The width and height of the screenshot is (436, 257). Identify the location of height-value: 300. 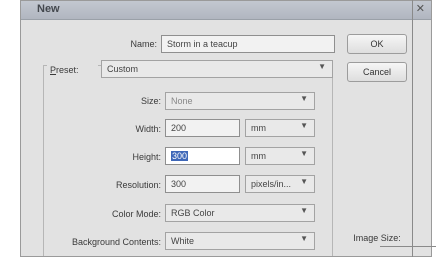
(180, 156).